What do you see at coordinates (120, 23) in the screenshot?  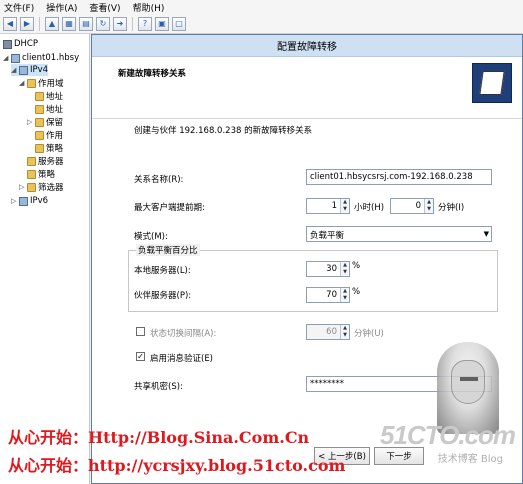 I see `export-icon: ➜` at bounding box center [120, 23].